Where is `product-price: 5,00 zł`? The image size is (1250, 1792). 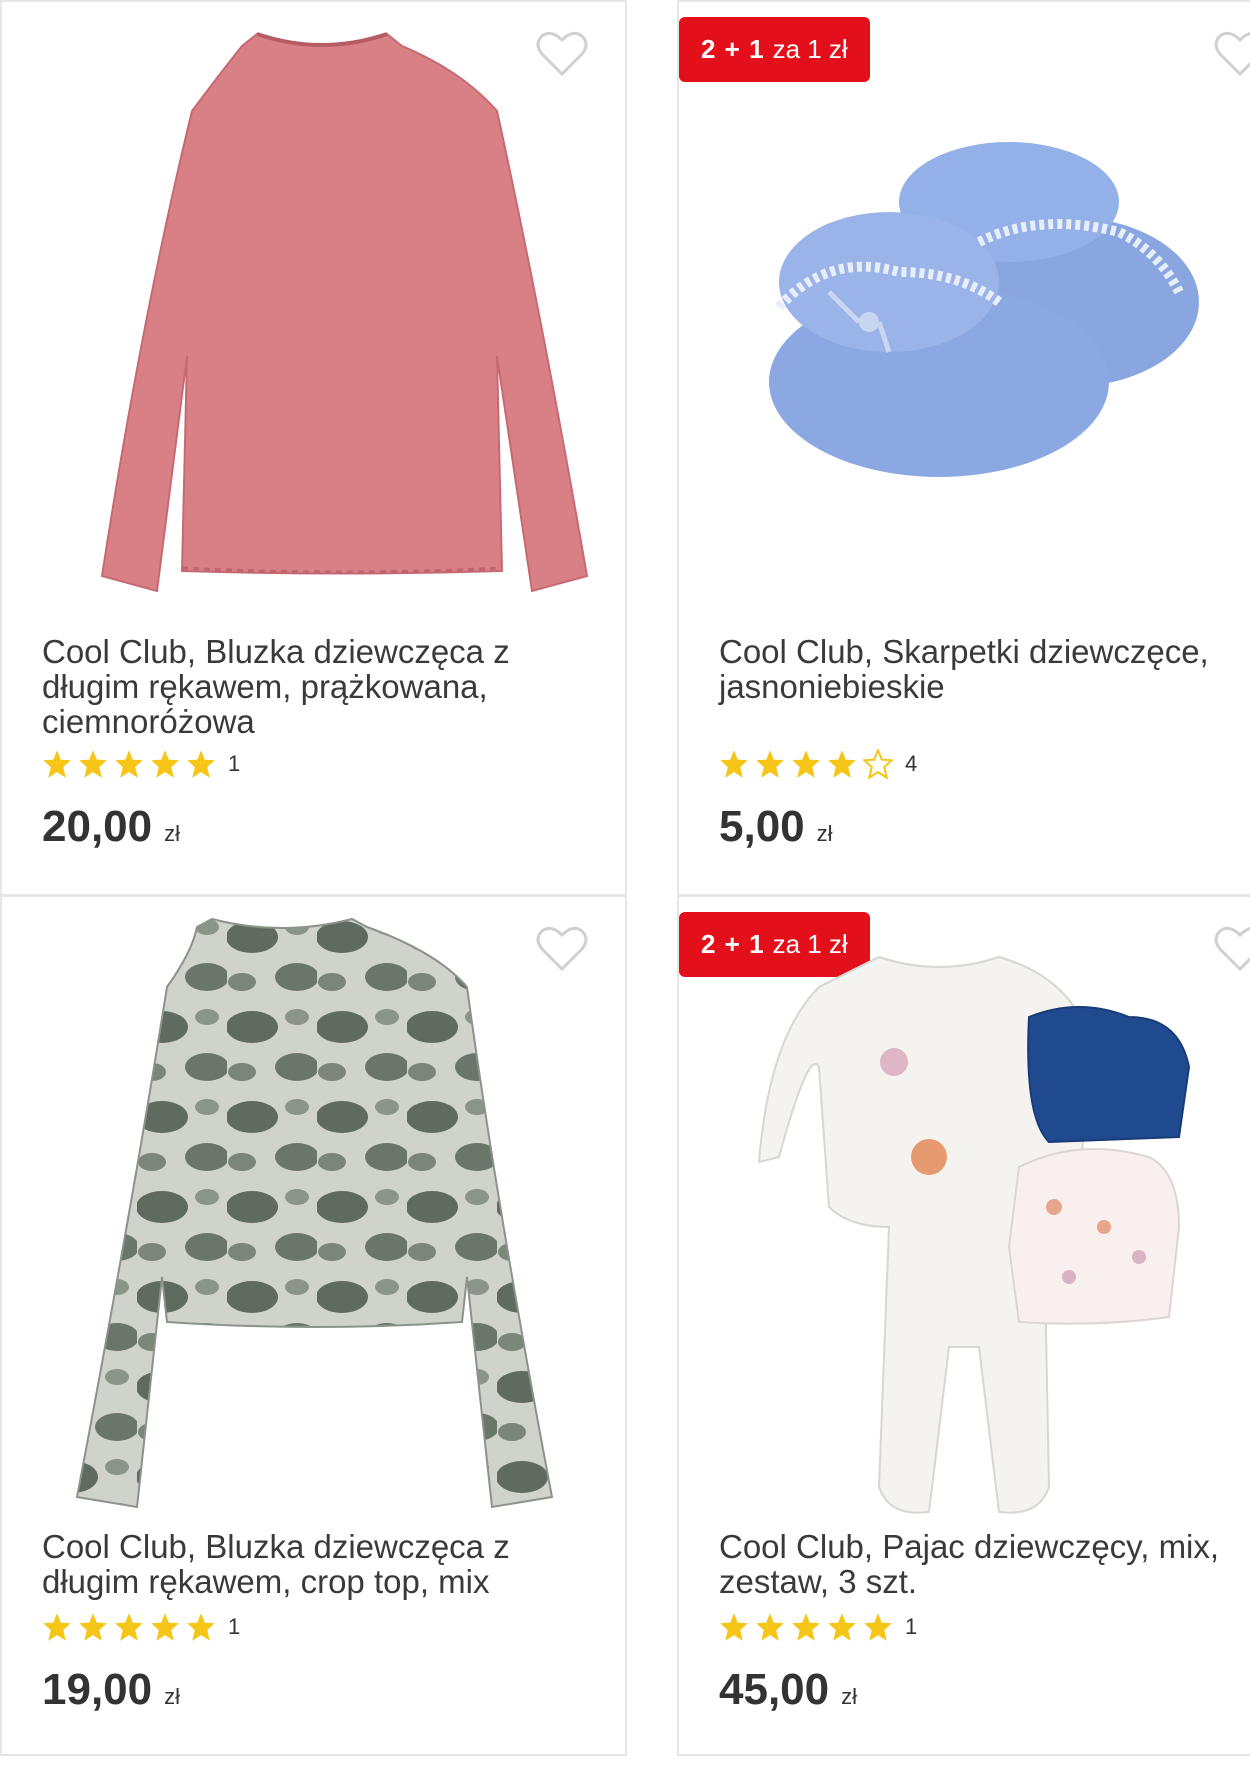
product-price: 5,00 zł is located at coordinates (776, 827).